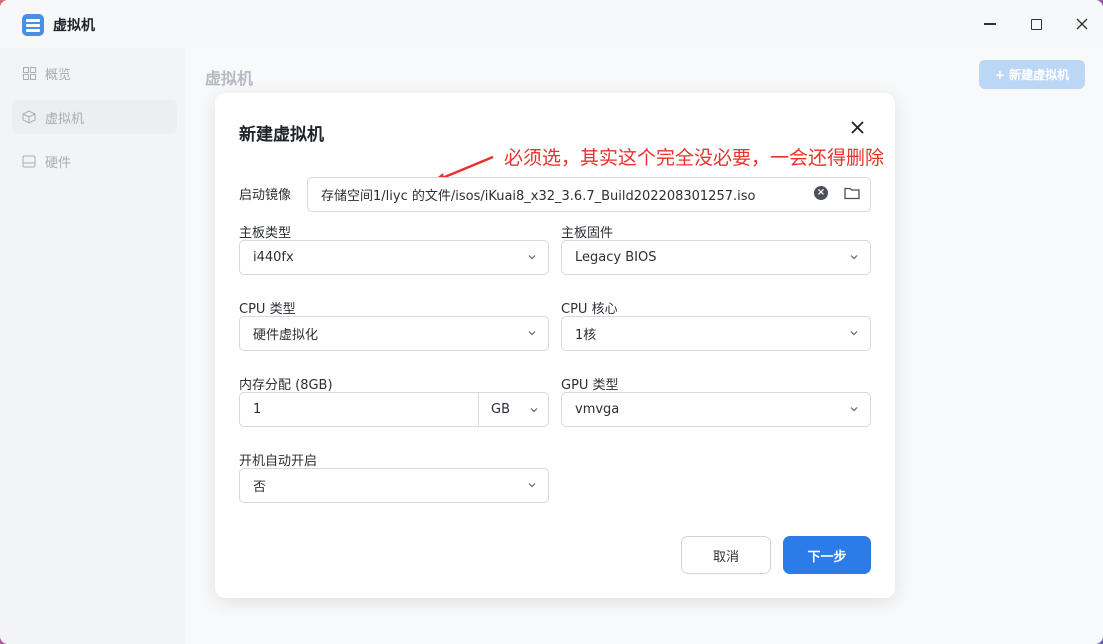 The height and width of the screenshot is (644, 1103). I want to click on autostart-value: 否, so click(260, 487).